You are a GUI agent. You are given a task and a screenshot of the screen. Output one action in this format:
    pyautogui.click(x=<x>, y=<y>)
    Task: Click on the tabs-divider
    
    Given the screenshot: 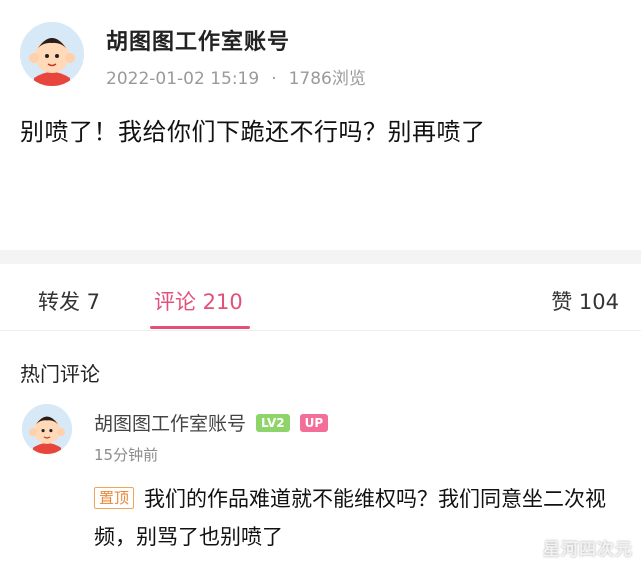 What is the action you would take?
    pyautogui.click(x=320, y=330)
    